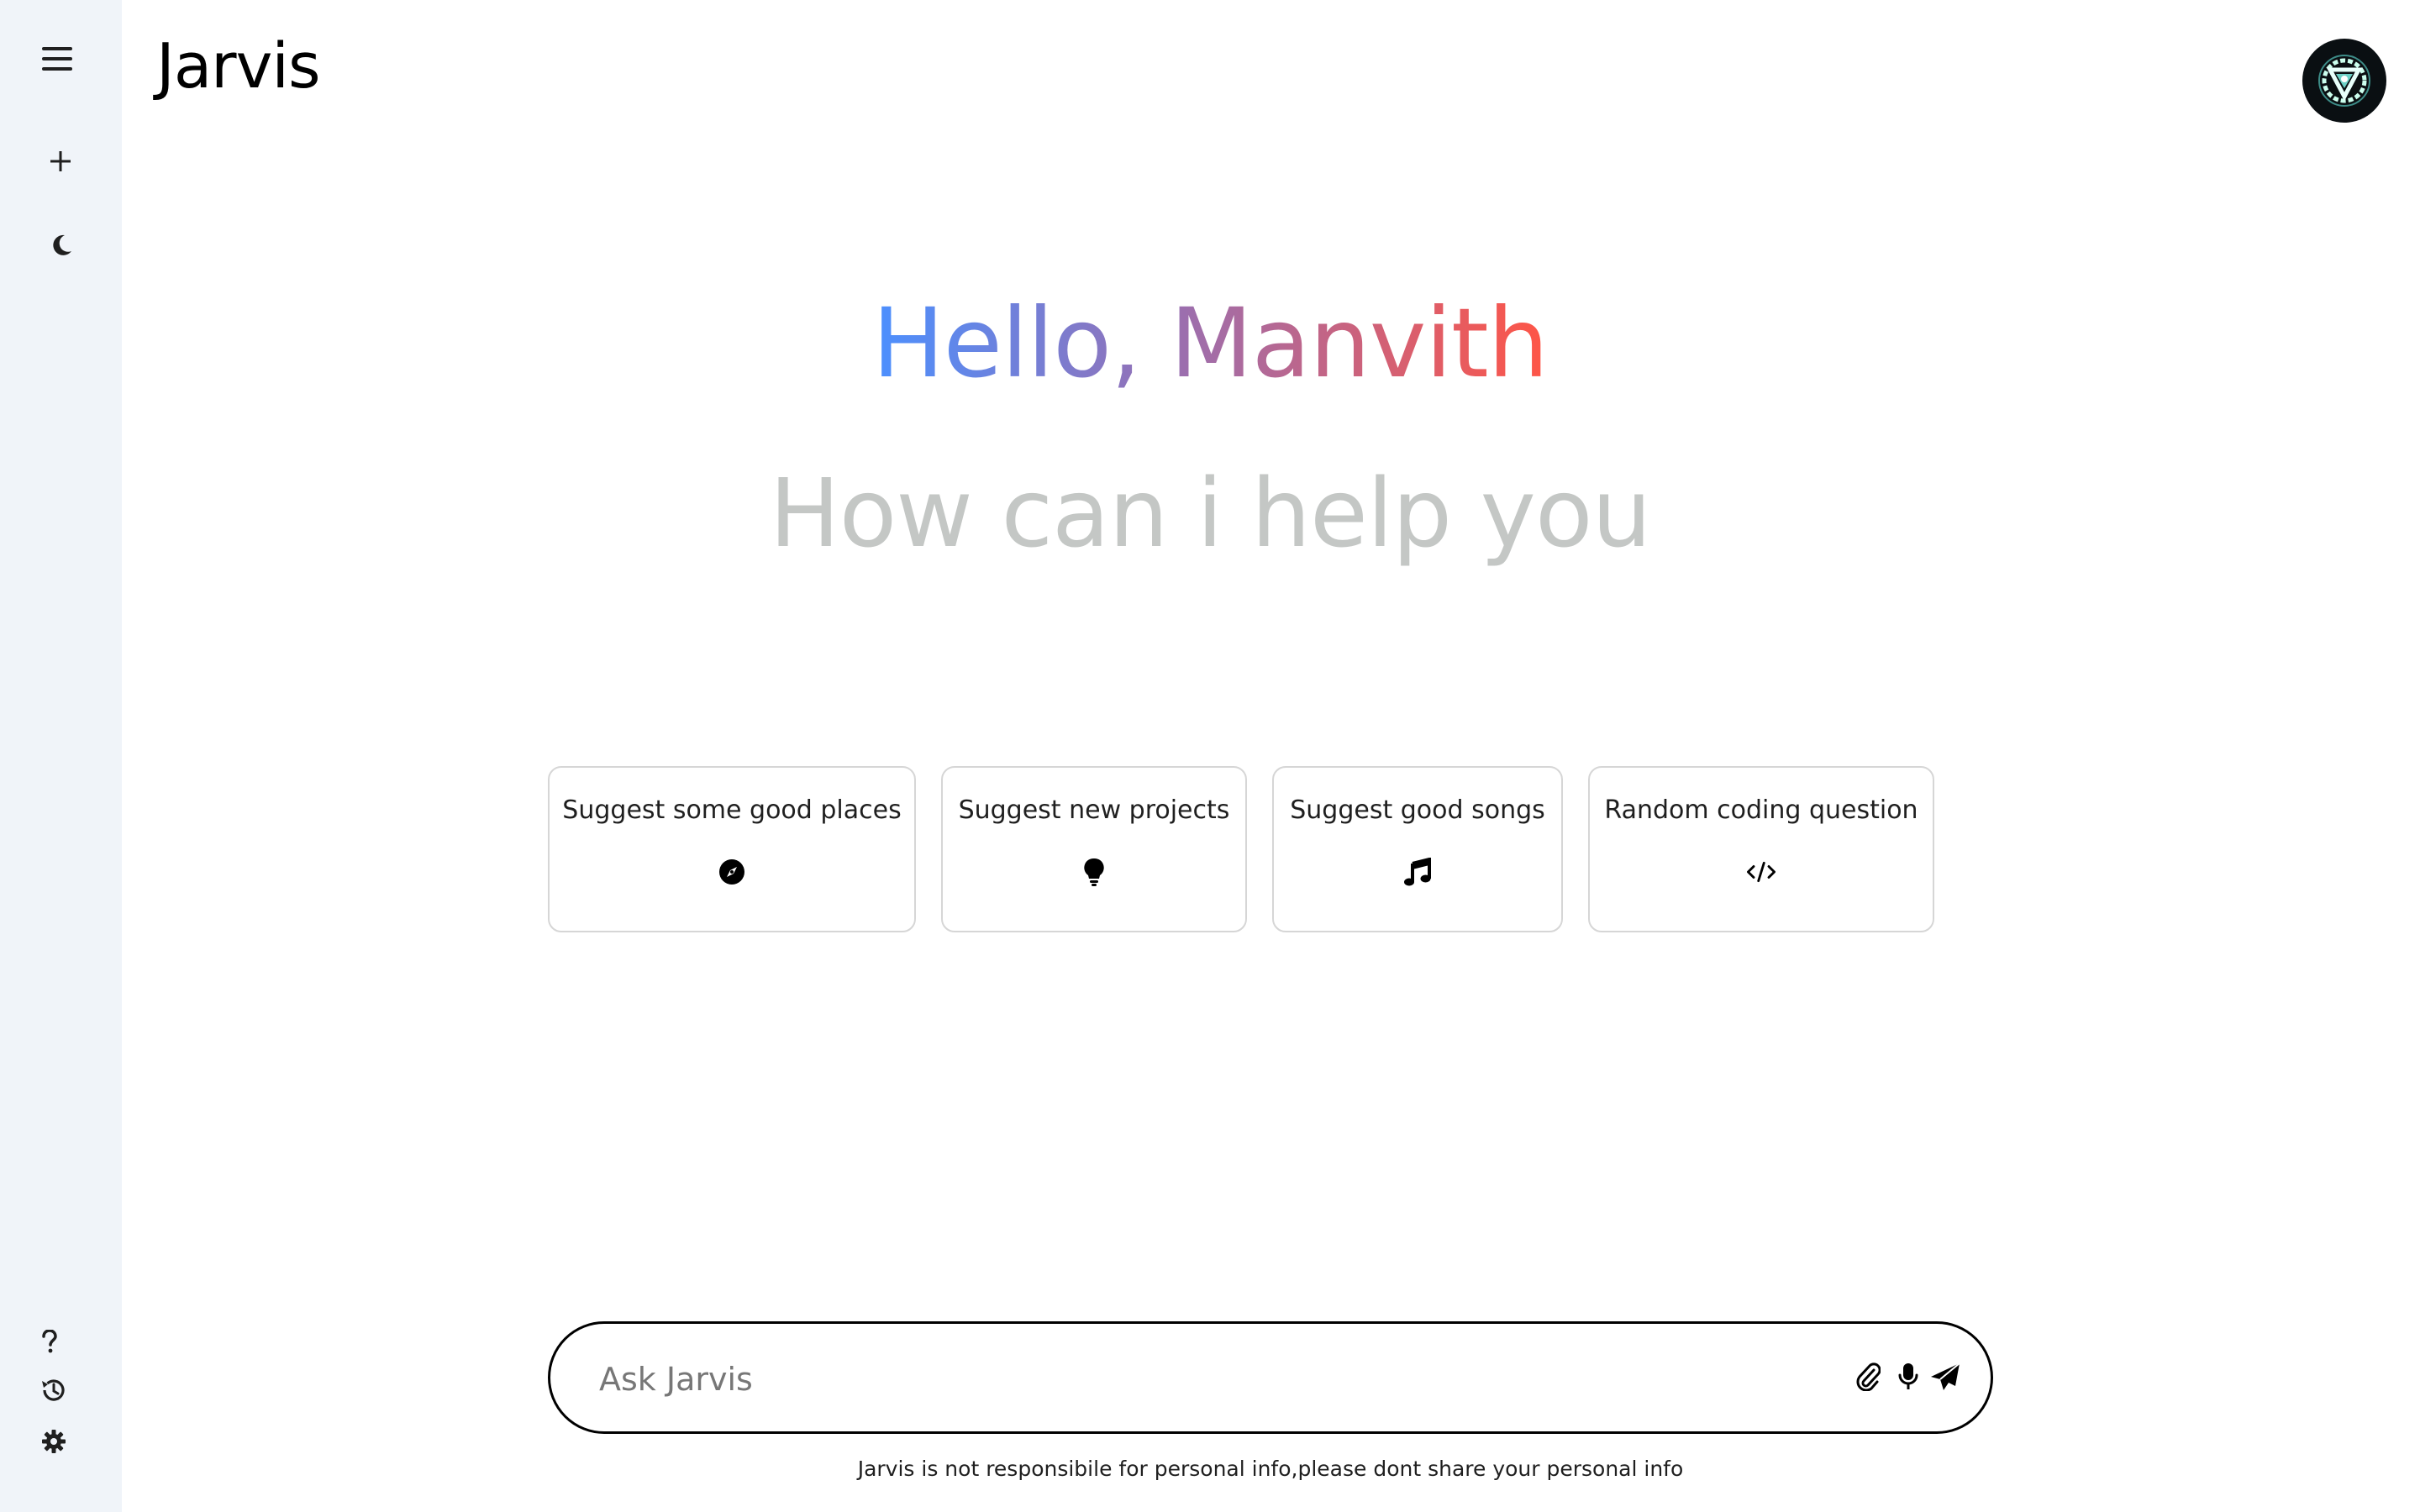 This screenshot has height=1512, width=2420. What do you see at coordinates (54, 1390) in the screenshot?
I see `history-icon` at bounding box center [54, 1390].